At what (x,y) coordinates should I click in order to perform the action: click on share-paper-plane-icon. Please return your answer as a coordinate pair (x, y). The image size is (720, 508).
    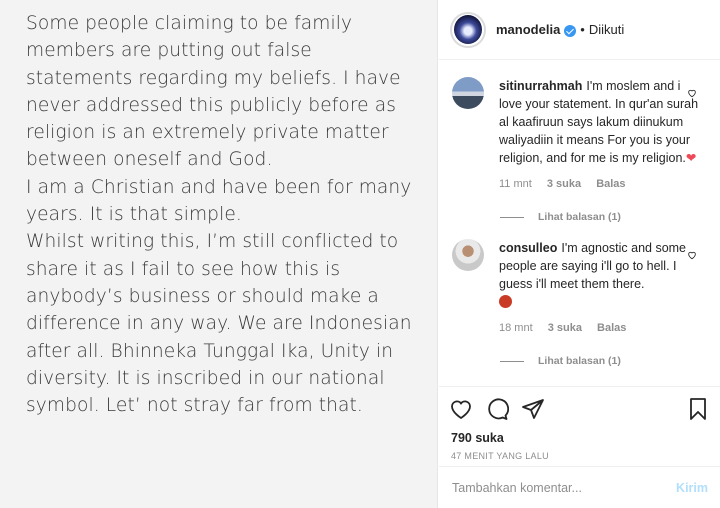
    Looking at the image, I should click on (533, 409).